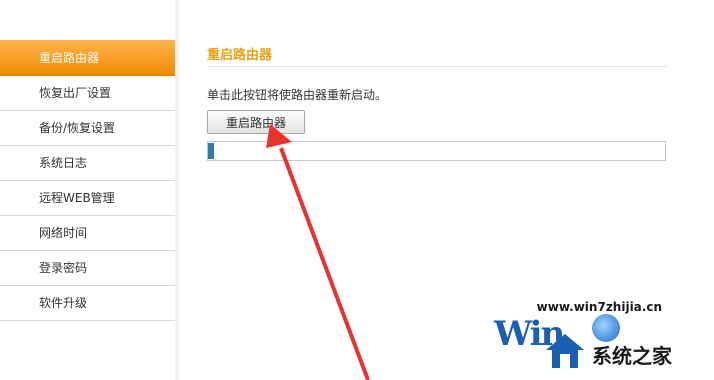 Image resolution: width=714 pixels, height=380 pixels. Describe the element at coordinates (211, 151) in the screenshot. I see `progress-fill` at that location.